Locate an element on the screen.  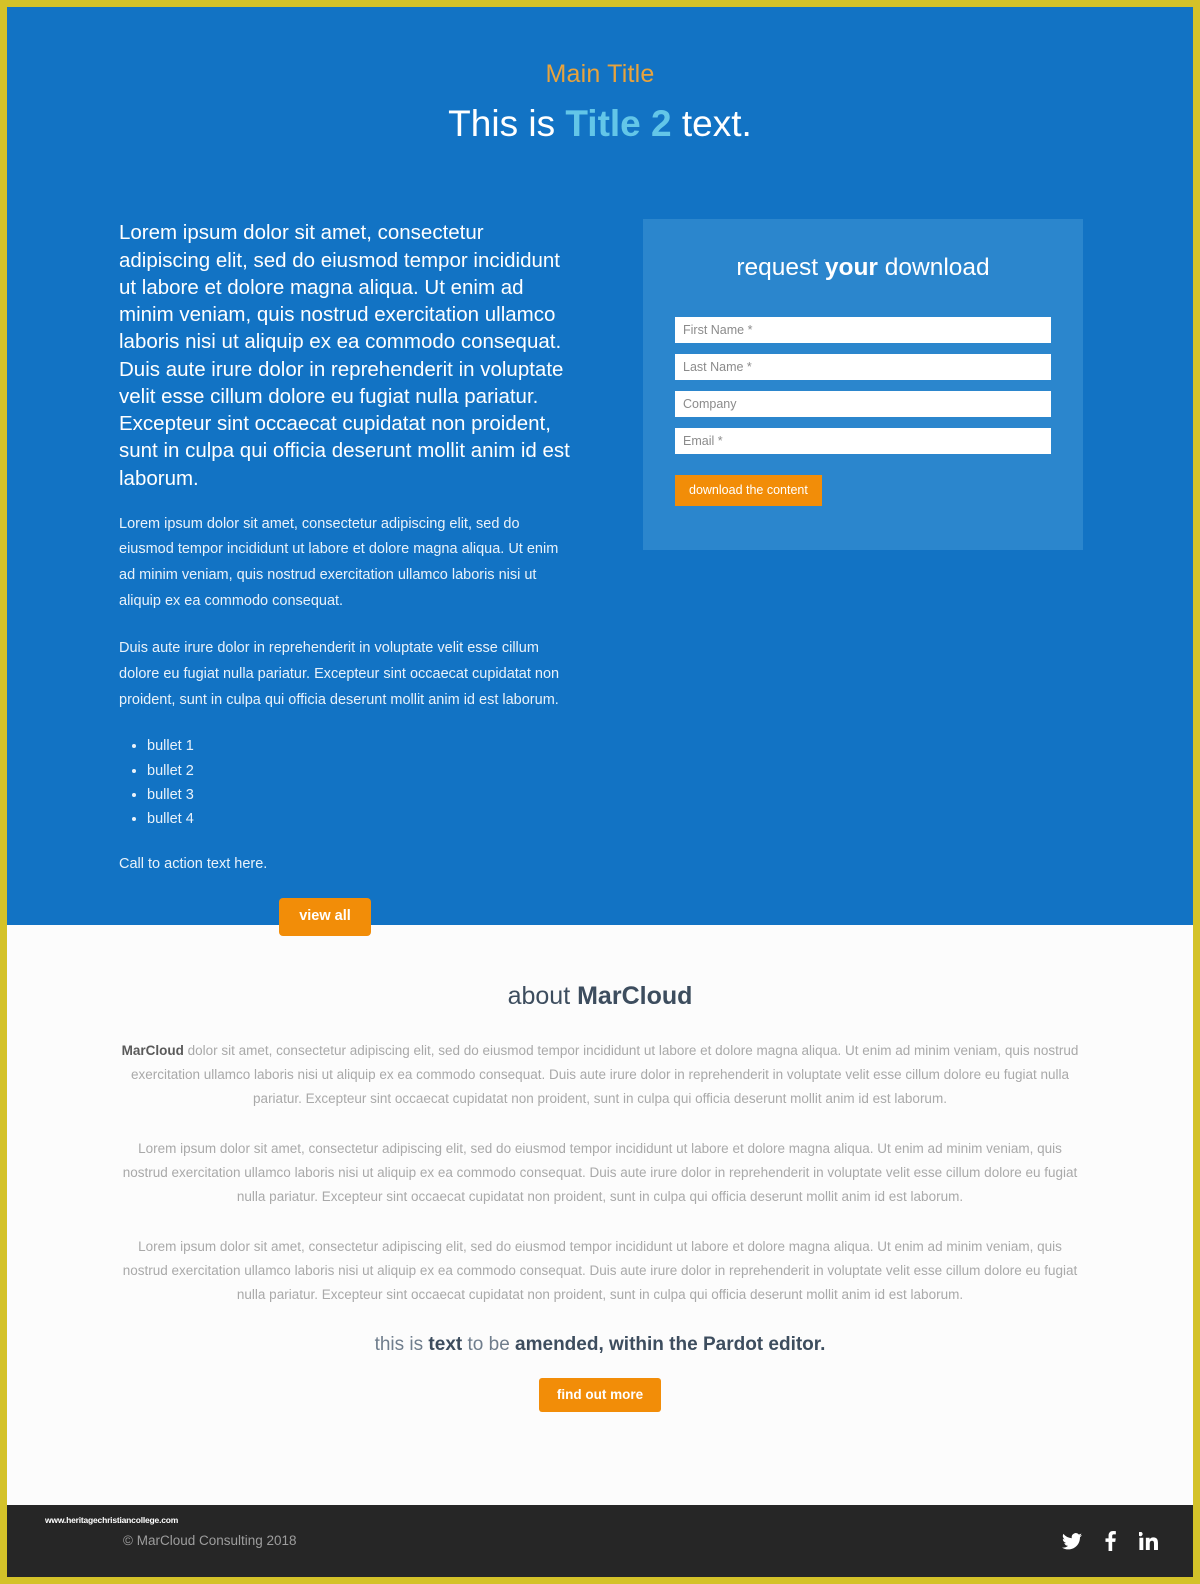
list-item: bullet 2 is located at coordinates (359, 771).